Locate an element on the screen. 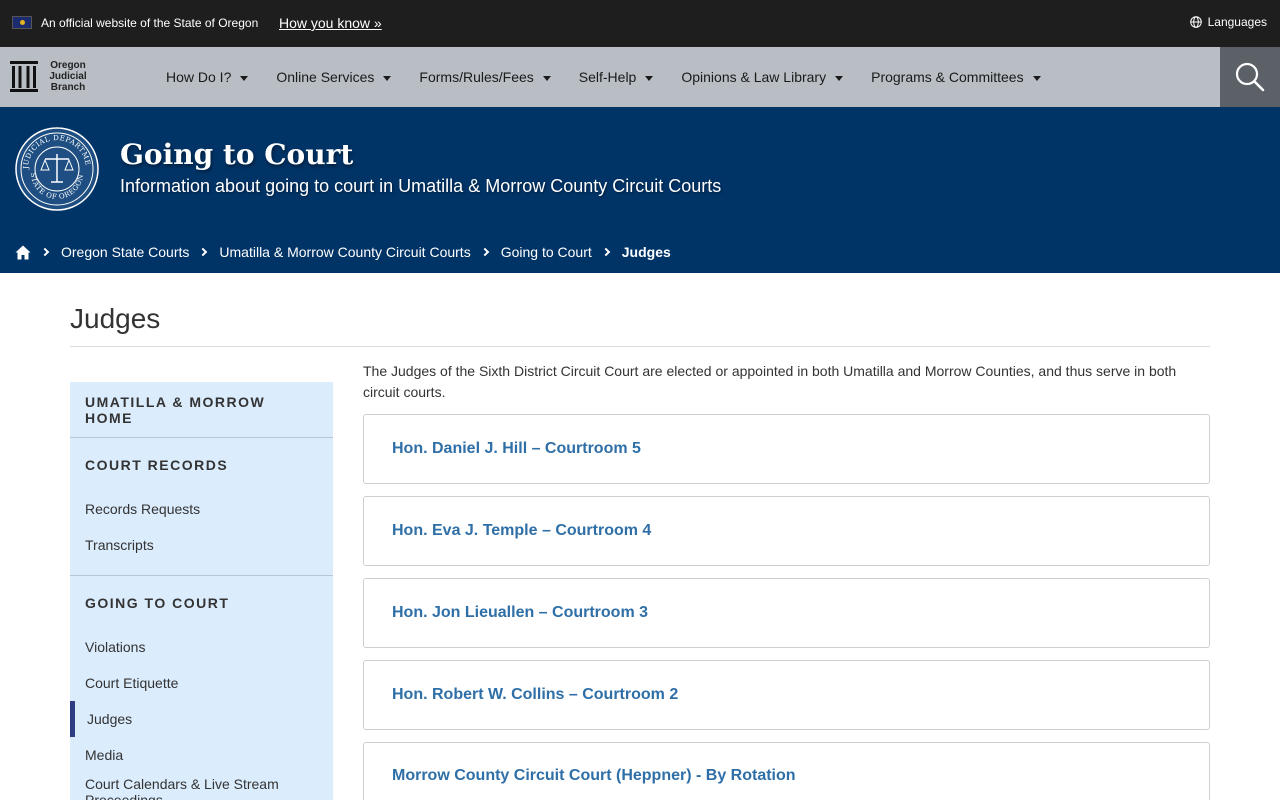 The image size is (1280, 800). hero-title: Going to Court is located at coordinates (237, 154).